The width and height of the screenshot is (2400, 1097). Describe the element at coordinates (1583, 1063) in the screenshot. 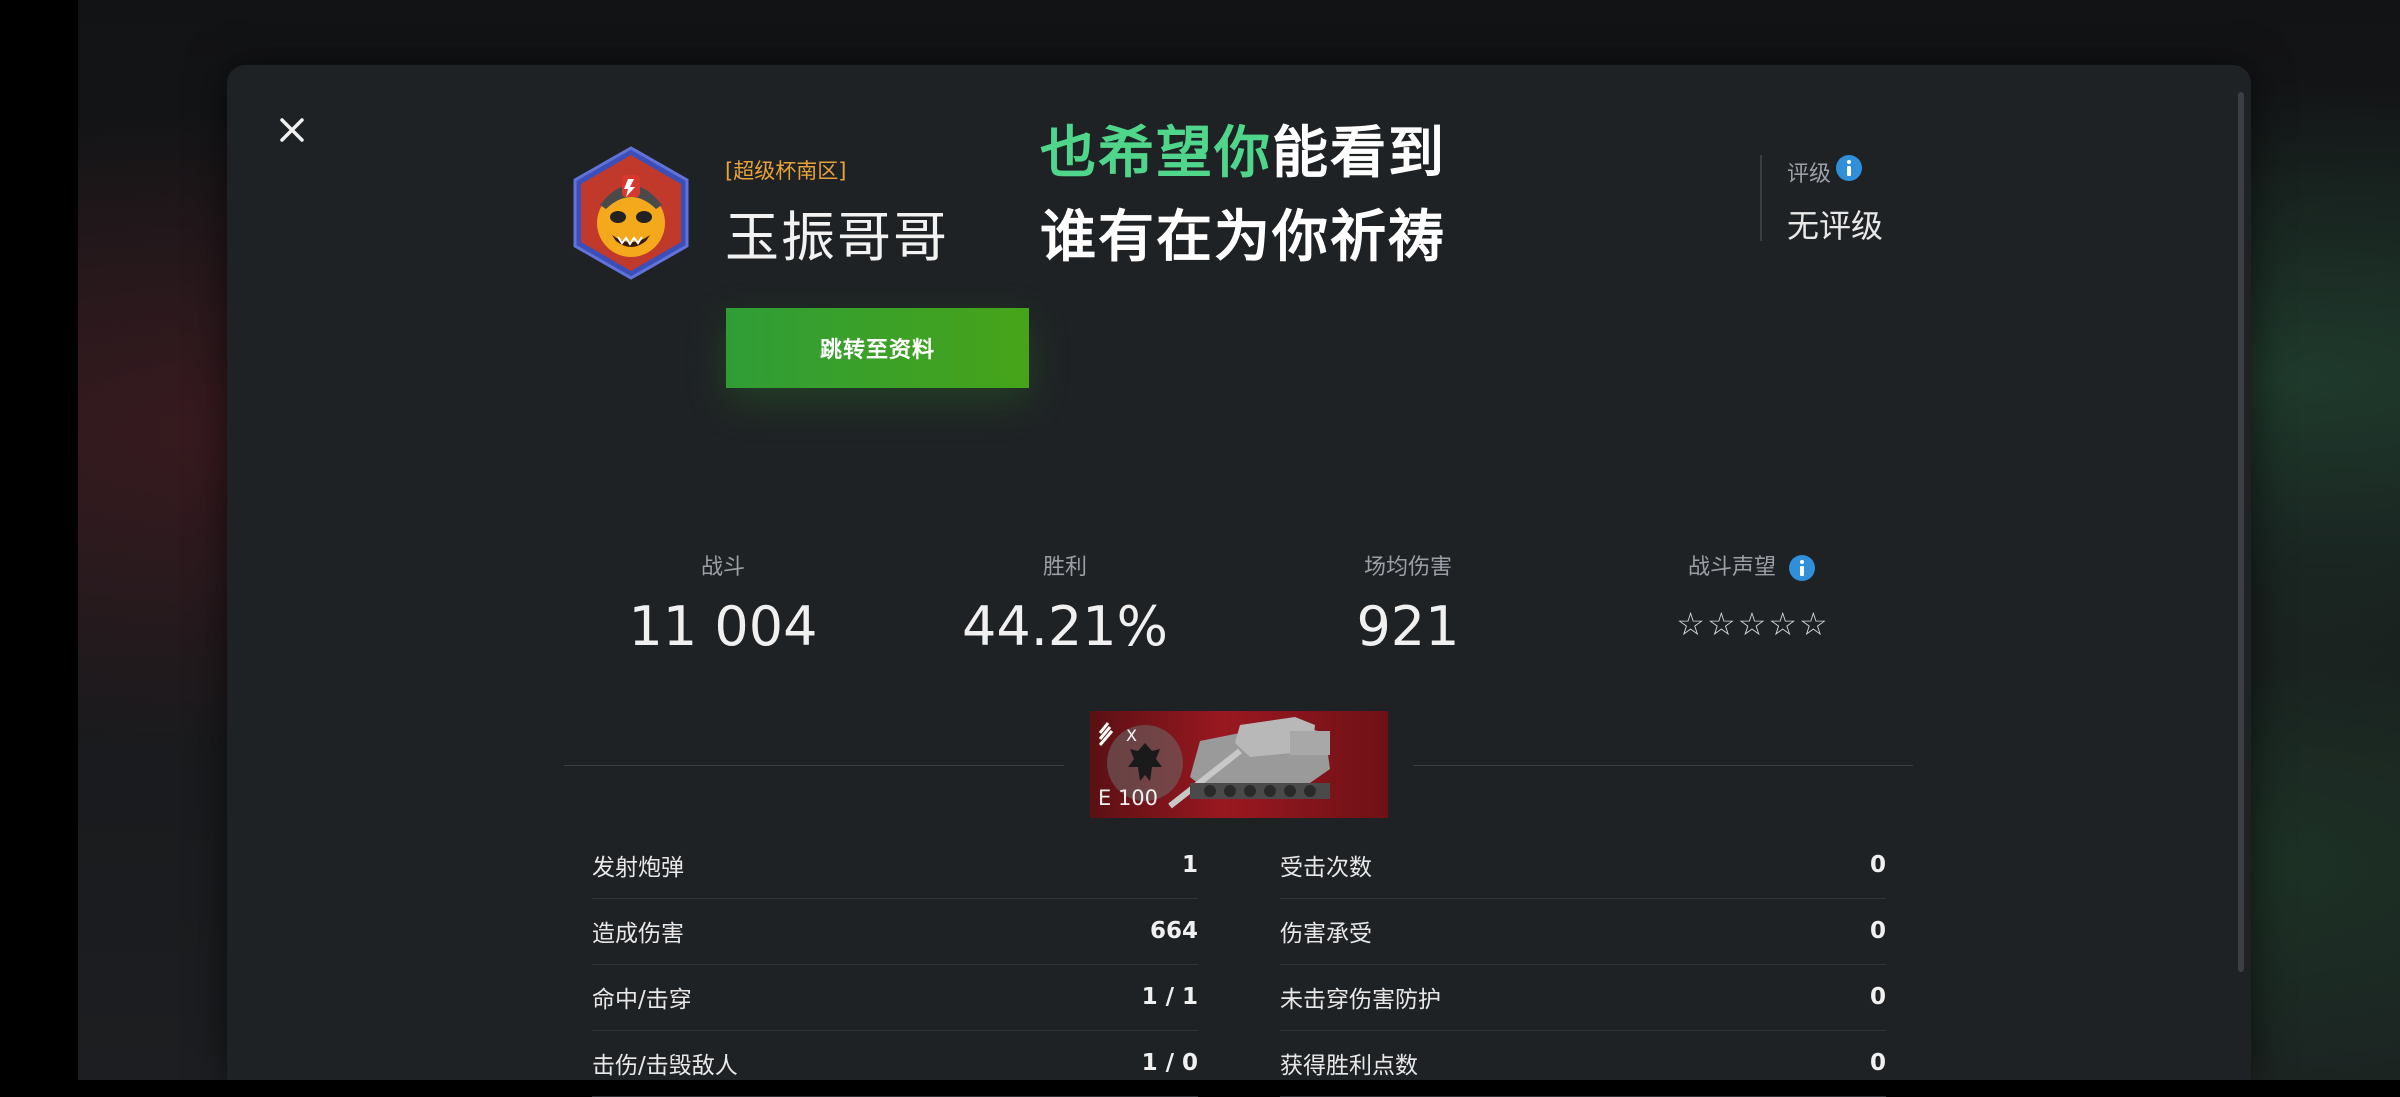

I see `detail-row: 获得胜利点数 0` at that location.